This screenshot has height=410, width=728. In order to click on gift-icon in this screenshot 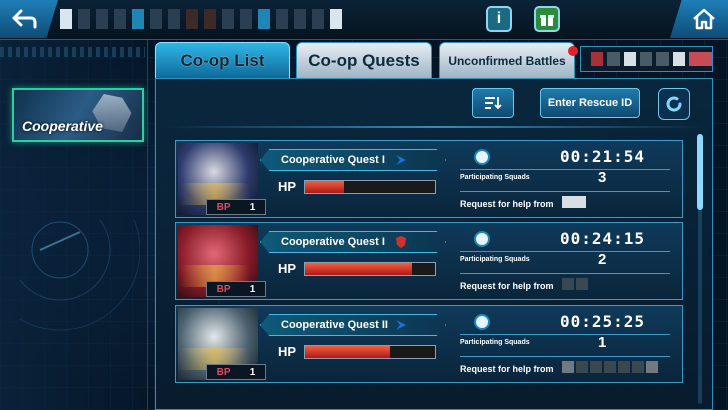, I will do `click(547, 20)`.